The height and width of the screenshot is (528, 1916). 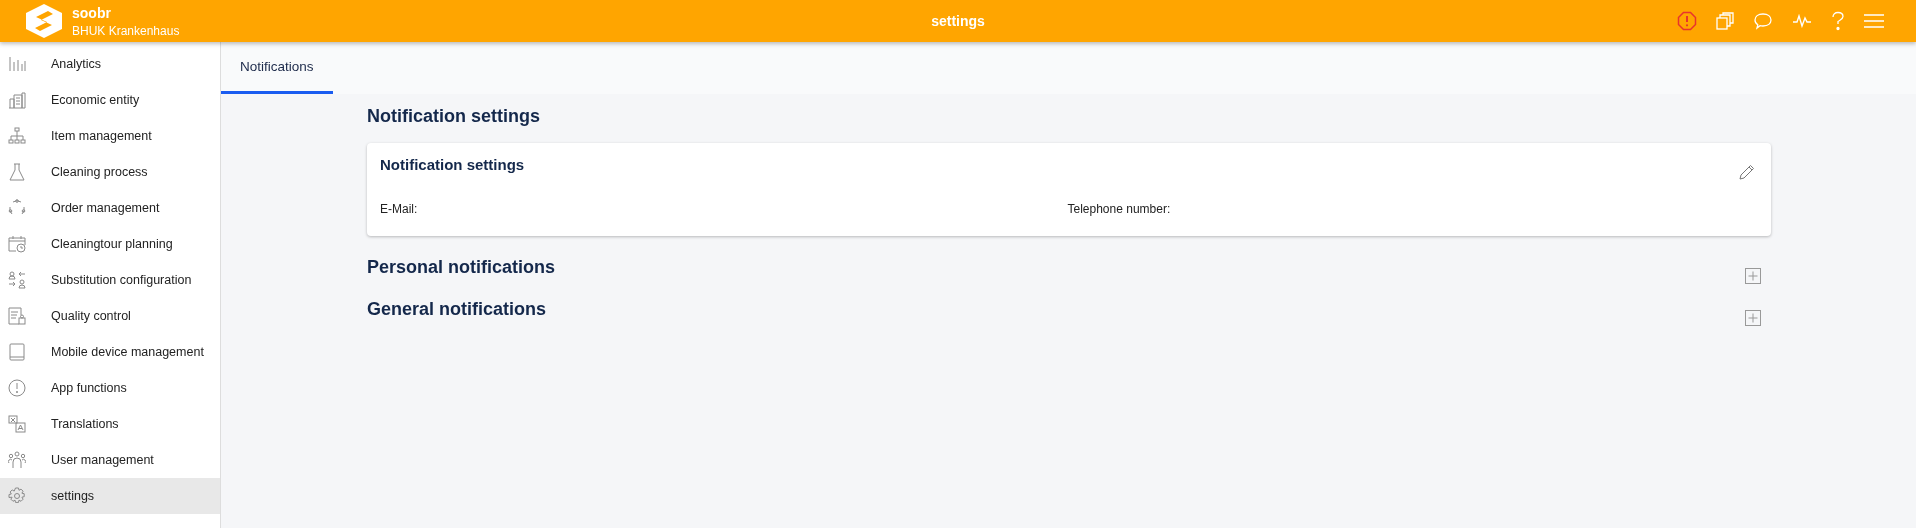 I want to click on copy-icon, so click(x=1725, y=21).